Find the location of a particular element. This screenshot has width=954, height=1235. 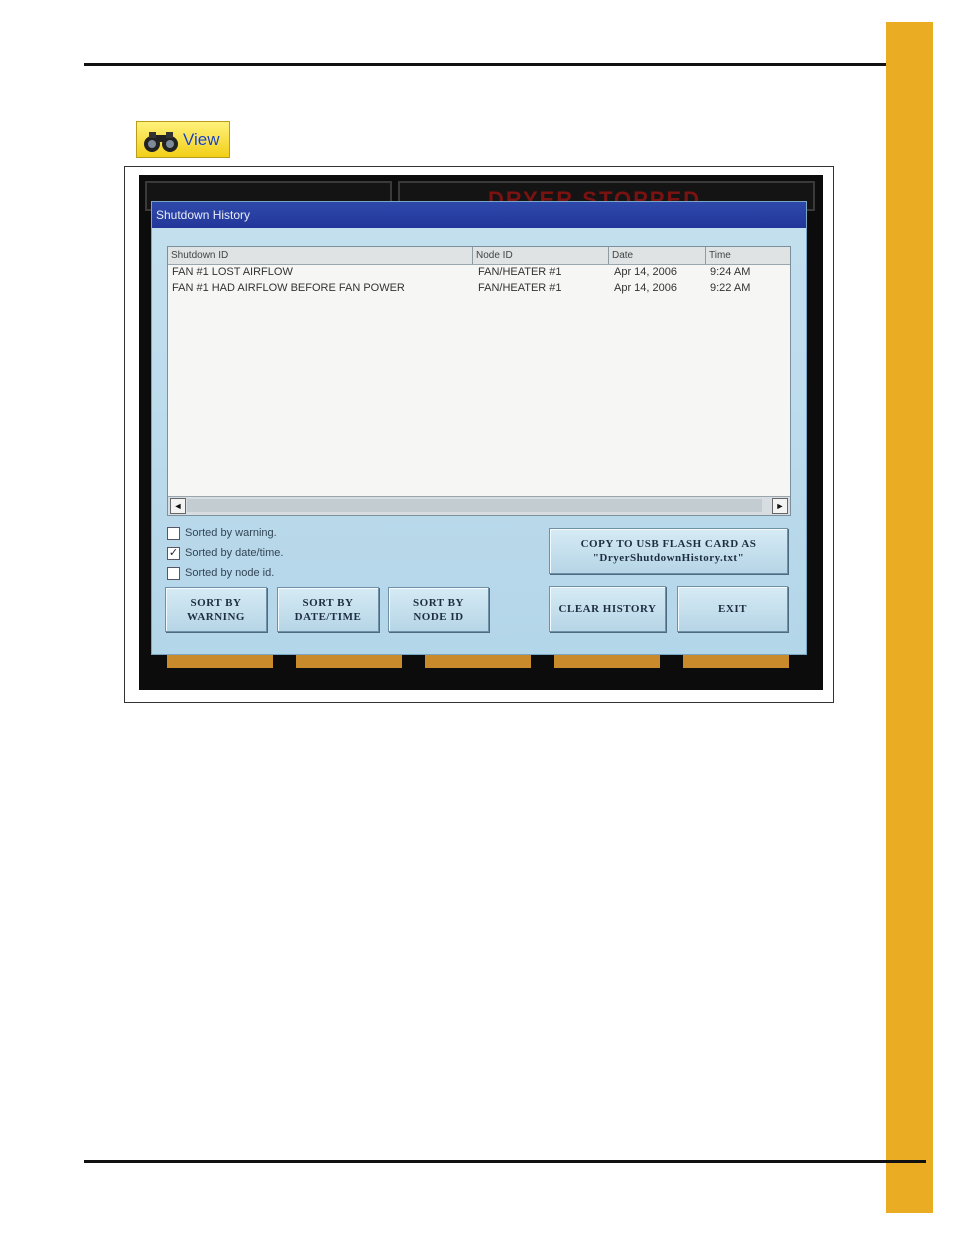

exit-button: EXIT is located at coordinates (732, 609).